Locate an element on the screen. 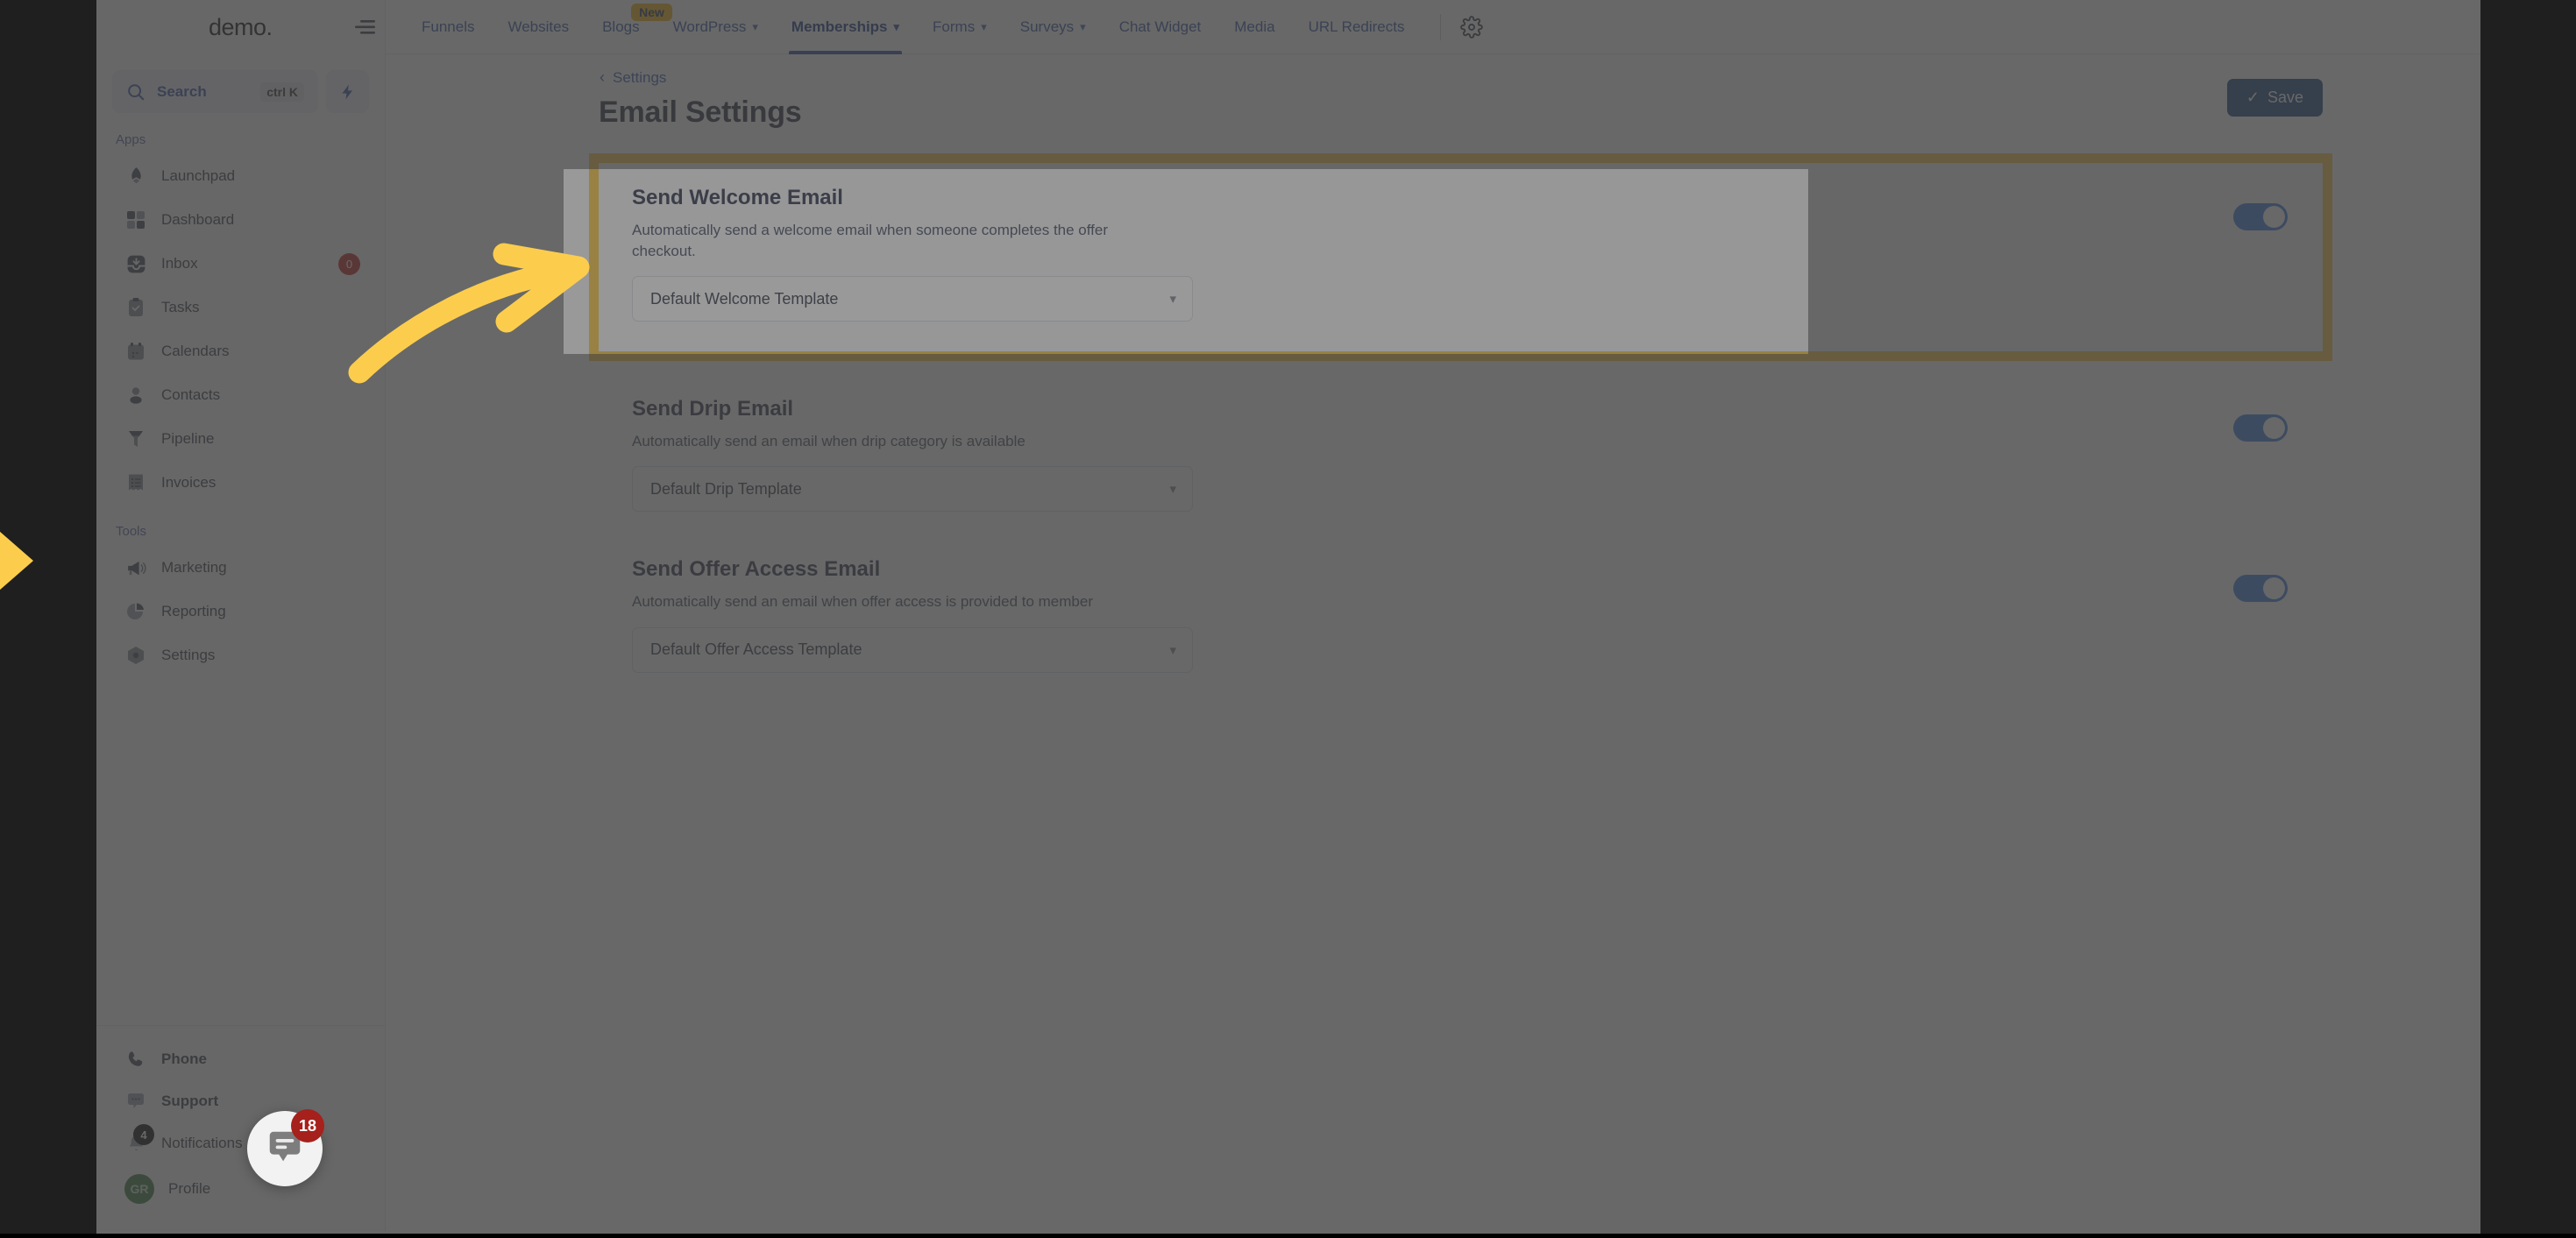 Image resolution: width=2576 pixels, height=1238 pixels. card-spacer is located at coordinates (1461, 362).